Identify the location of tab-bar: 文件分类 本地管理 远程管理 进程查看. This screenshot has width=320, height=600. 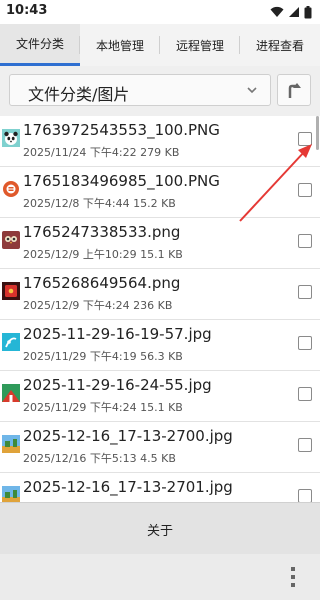
(160, 45).